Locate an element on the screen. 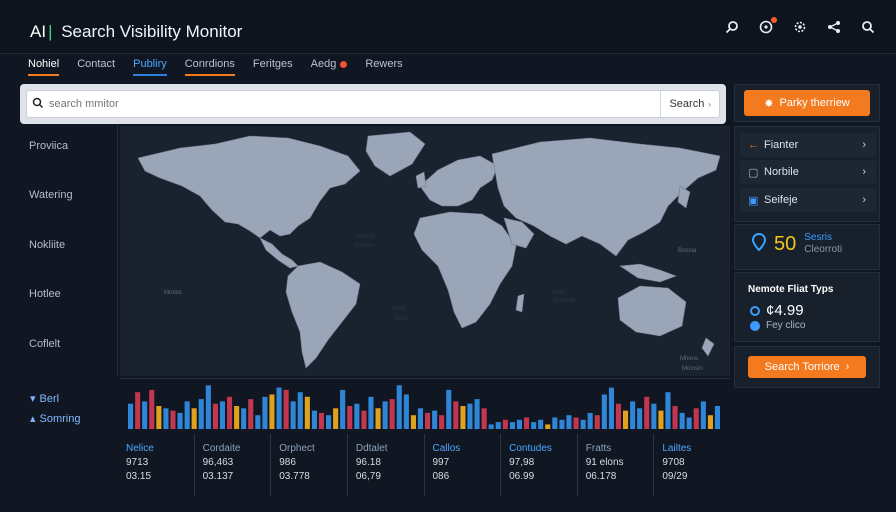 Image resolution: width=896 pixels, height=512 pixels. chart-legend: ▾ Berl ▴ Somring is located at coordinates (70, 406).